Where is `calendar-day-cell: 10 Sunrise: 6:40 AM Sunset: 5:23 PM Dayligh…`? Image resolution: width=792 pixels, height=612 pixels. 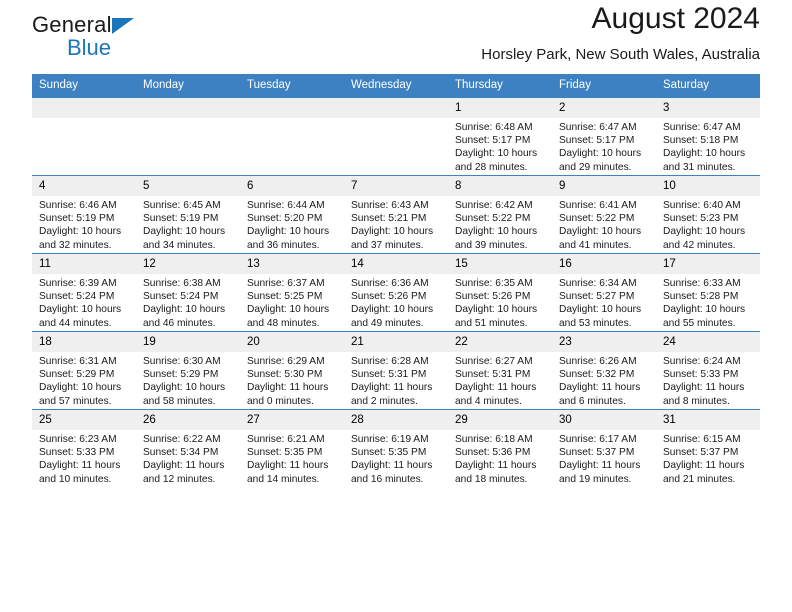
calendar-day-cell: 10 Sunrise: 6:40 AM Sunset: 5:23 PM Dayligh… is located at coordinates (708, 214).